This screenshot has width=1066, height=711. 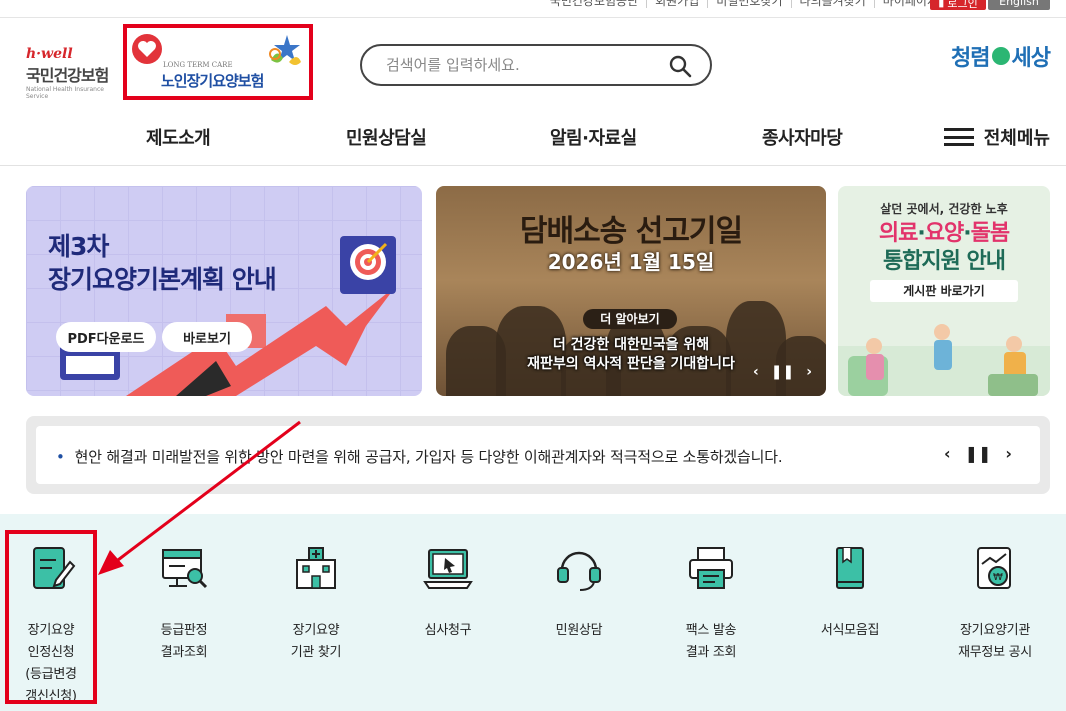 What do you see at coordinates (802, 137) in the screenshot?
I see `nav-item-workers: 종사자마당` at bounding box center [802, 137].